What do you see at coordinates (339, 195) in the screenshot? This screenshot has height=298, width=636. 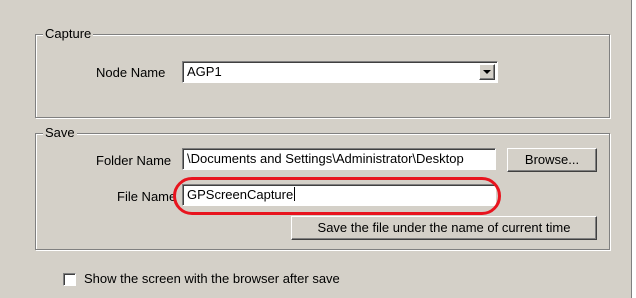 I see `file-name-input: GPScreenCapture` at bounding box center [339, 195].